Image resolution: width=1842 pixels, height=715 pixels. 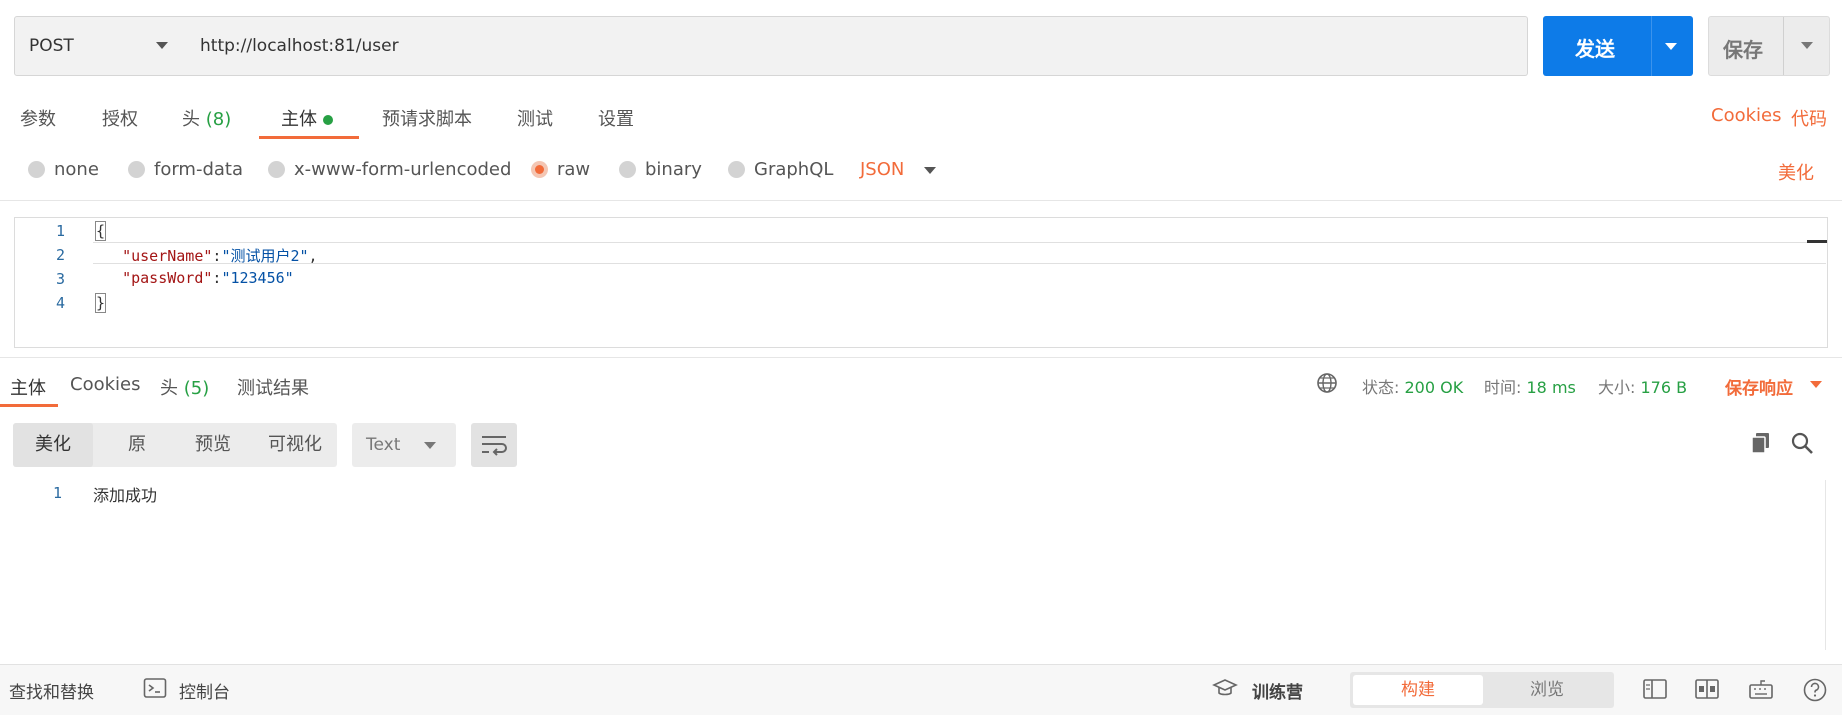 I want to click on tab-headers: 头 (8), so click(x=206, y=118).